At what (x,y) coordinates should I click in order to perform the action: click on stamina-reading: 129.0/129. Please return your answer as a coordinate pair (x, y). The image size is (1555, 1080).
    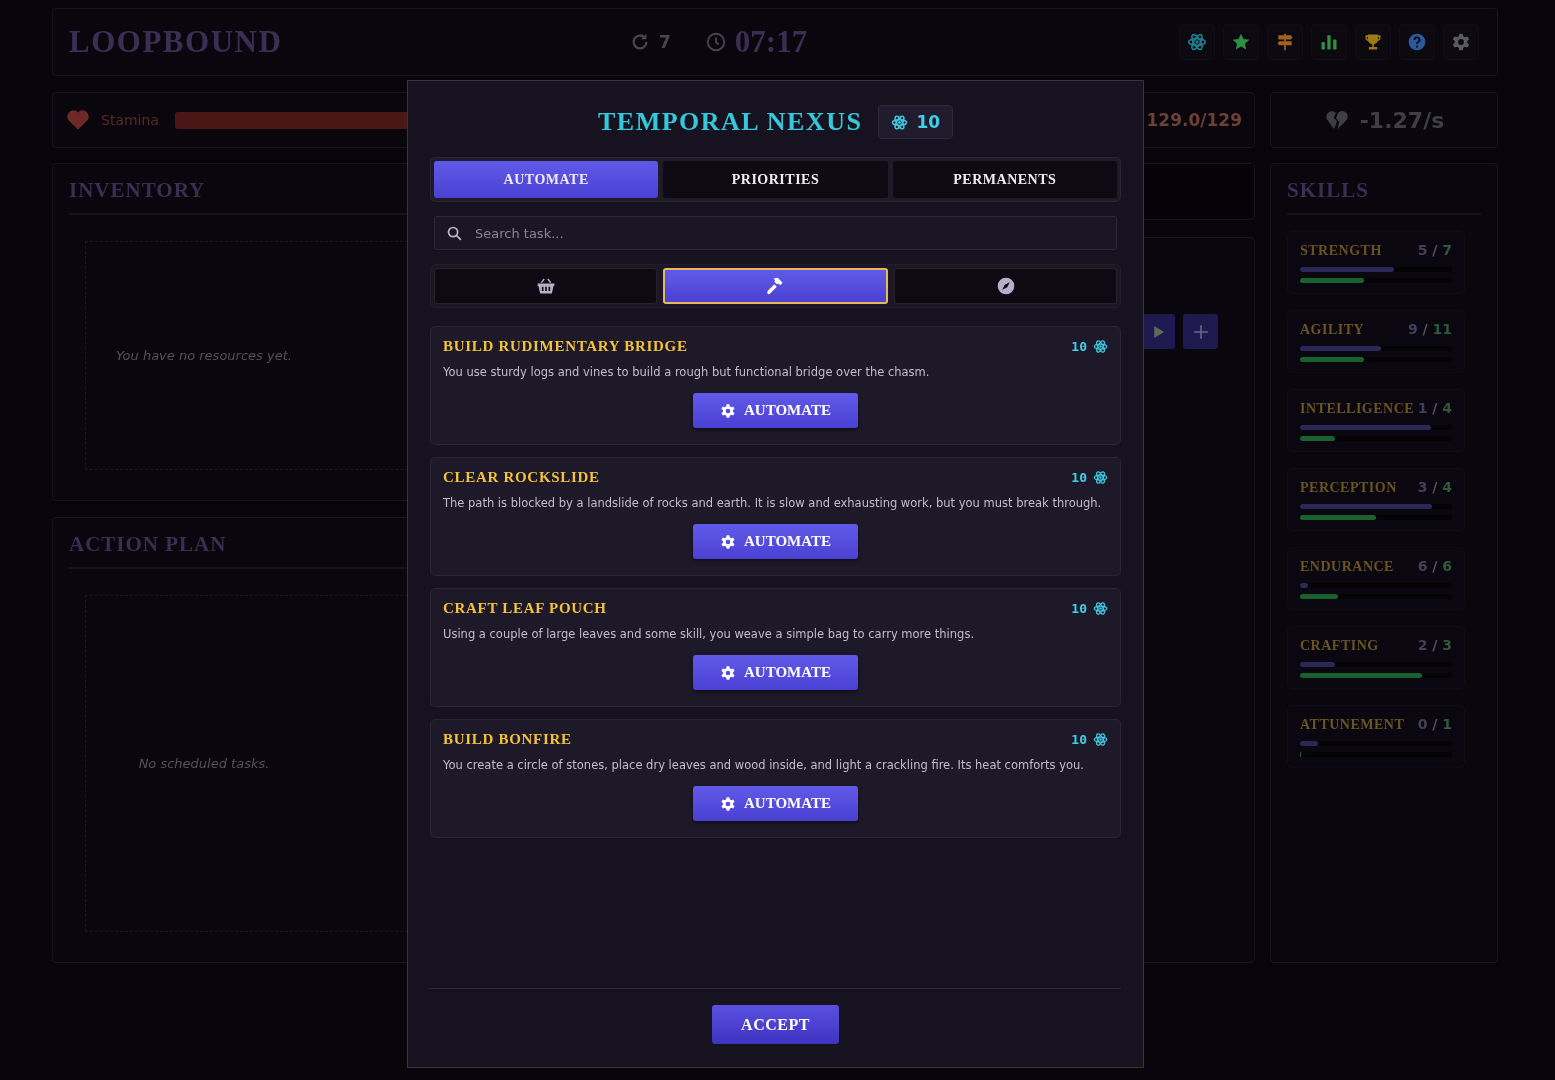
    Looking at the image, I should click on (1194, 120).